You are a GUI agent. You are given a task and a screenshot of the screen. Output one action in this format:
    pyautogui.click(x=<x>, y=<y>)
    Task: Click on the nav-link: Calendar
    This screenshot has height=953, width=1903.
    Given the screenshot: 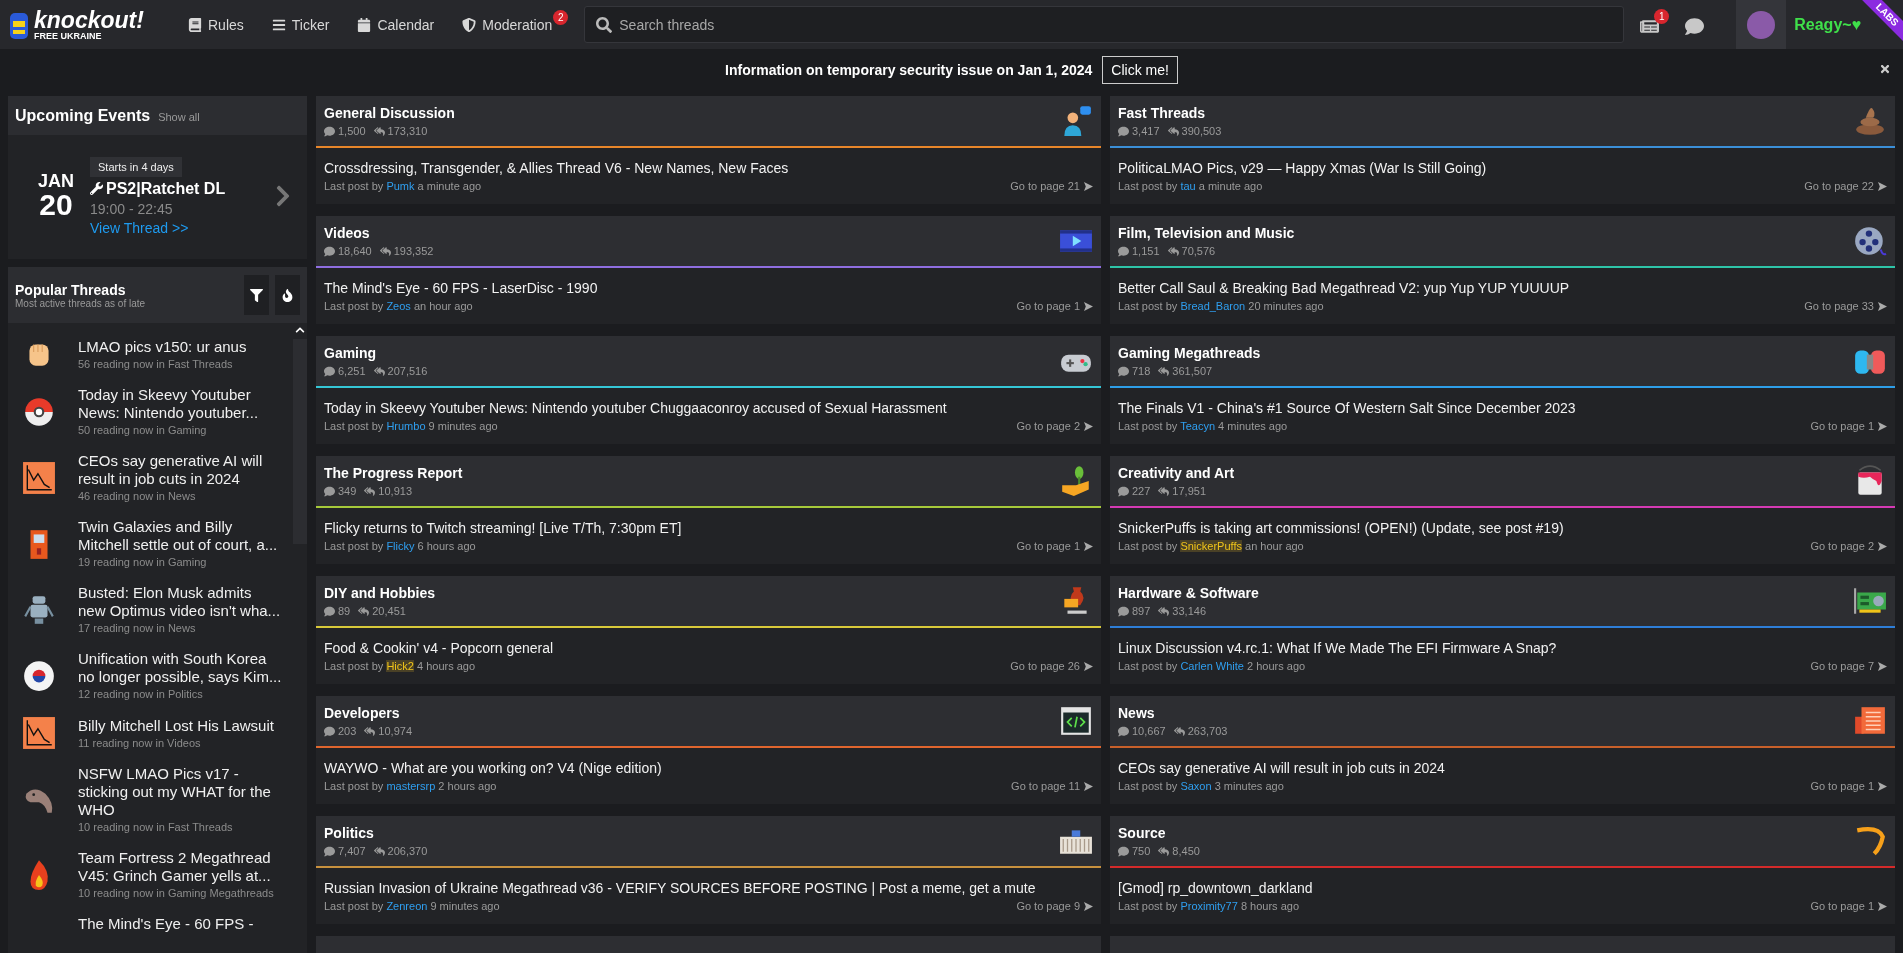 What is the action you would take?
    pyautogui.click(x=403, y=24)
    